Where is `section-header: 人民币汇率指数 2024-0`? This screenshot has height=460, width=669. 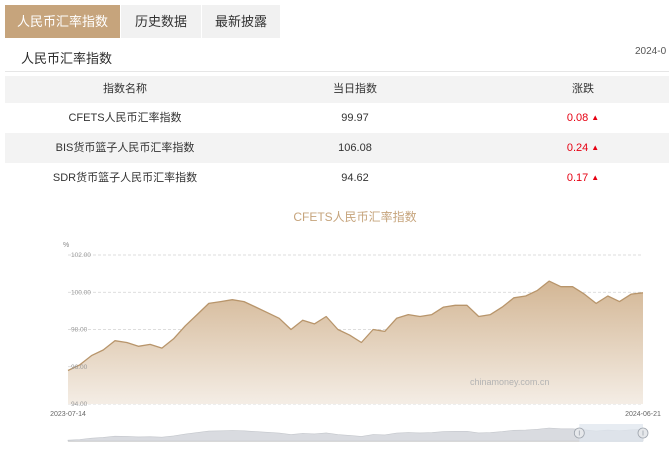 section-header: 人民币汇率指数 2024-0 is located at coordinates (337, 55).